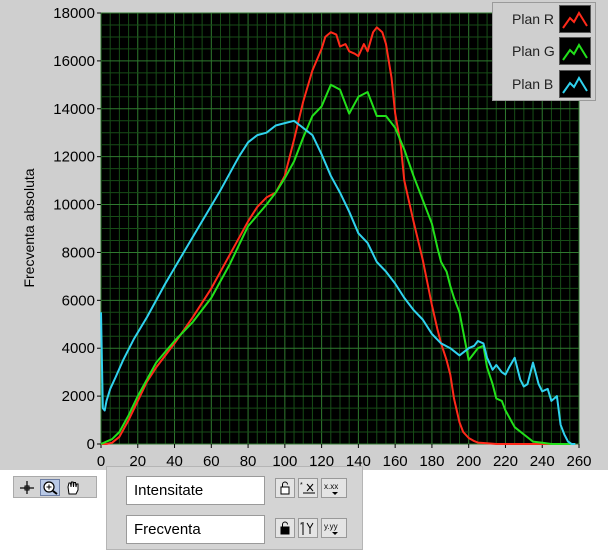 This screenshot has height=553, width=608. What do you see at coordinates (533, 19) in the screenshot?
I see `legend-label: Plan R` at bounding box center [533, 19].